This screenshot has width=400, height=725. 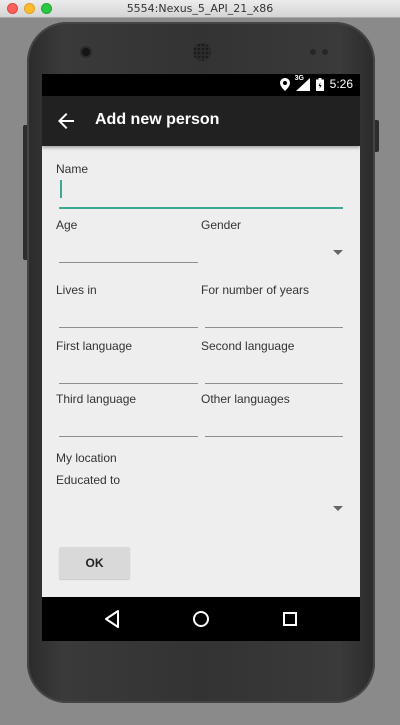 I want to click on lives-in-label: Lives in, so click(x=76, y=290).